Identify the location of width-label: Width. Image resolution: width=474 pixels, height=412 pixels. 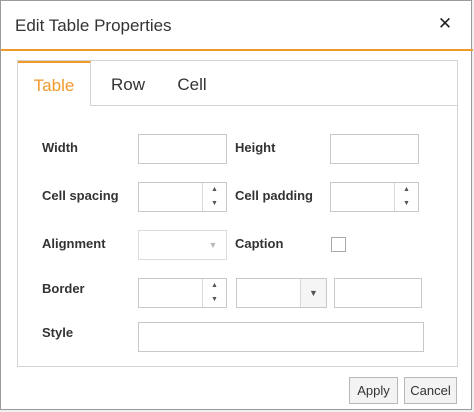
(60, 147).